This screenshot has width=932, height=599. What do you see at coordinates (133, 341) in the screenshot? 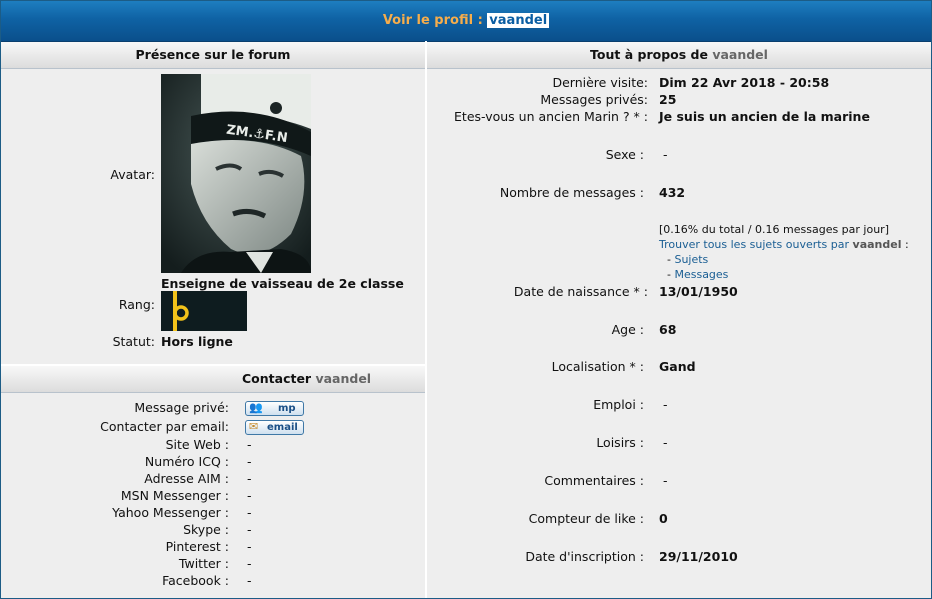
I see `status-label: Statut:` at bounding box center [133, 341].